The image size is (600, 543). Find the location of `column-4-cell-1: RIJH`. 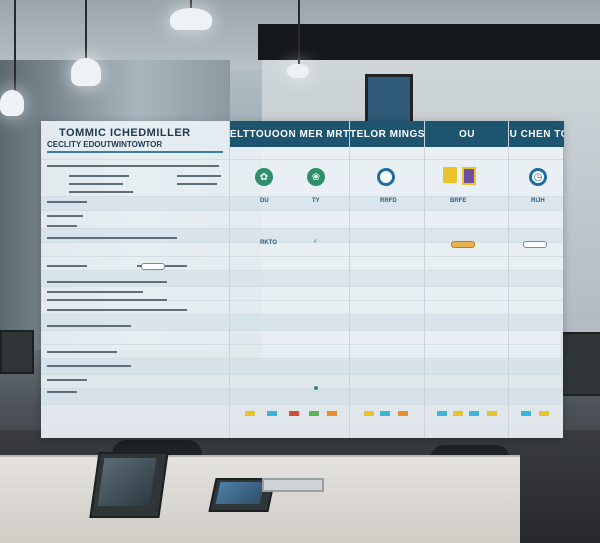

column-4-cell-1: RIJH is located at coordinates (538, 201).